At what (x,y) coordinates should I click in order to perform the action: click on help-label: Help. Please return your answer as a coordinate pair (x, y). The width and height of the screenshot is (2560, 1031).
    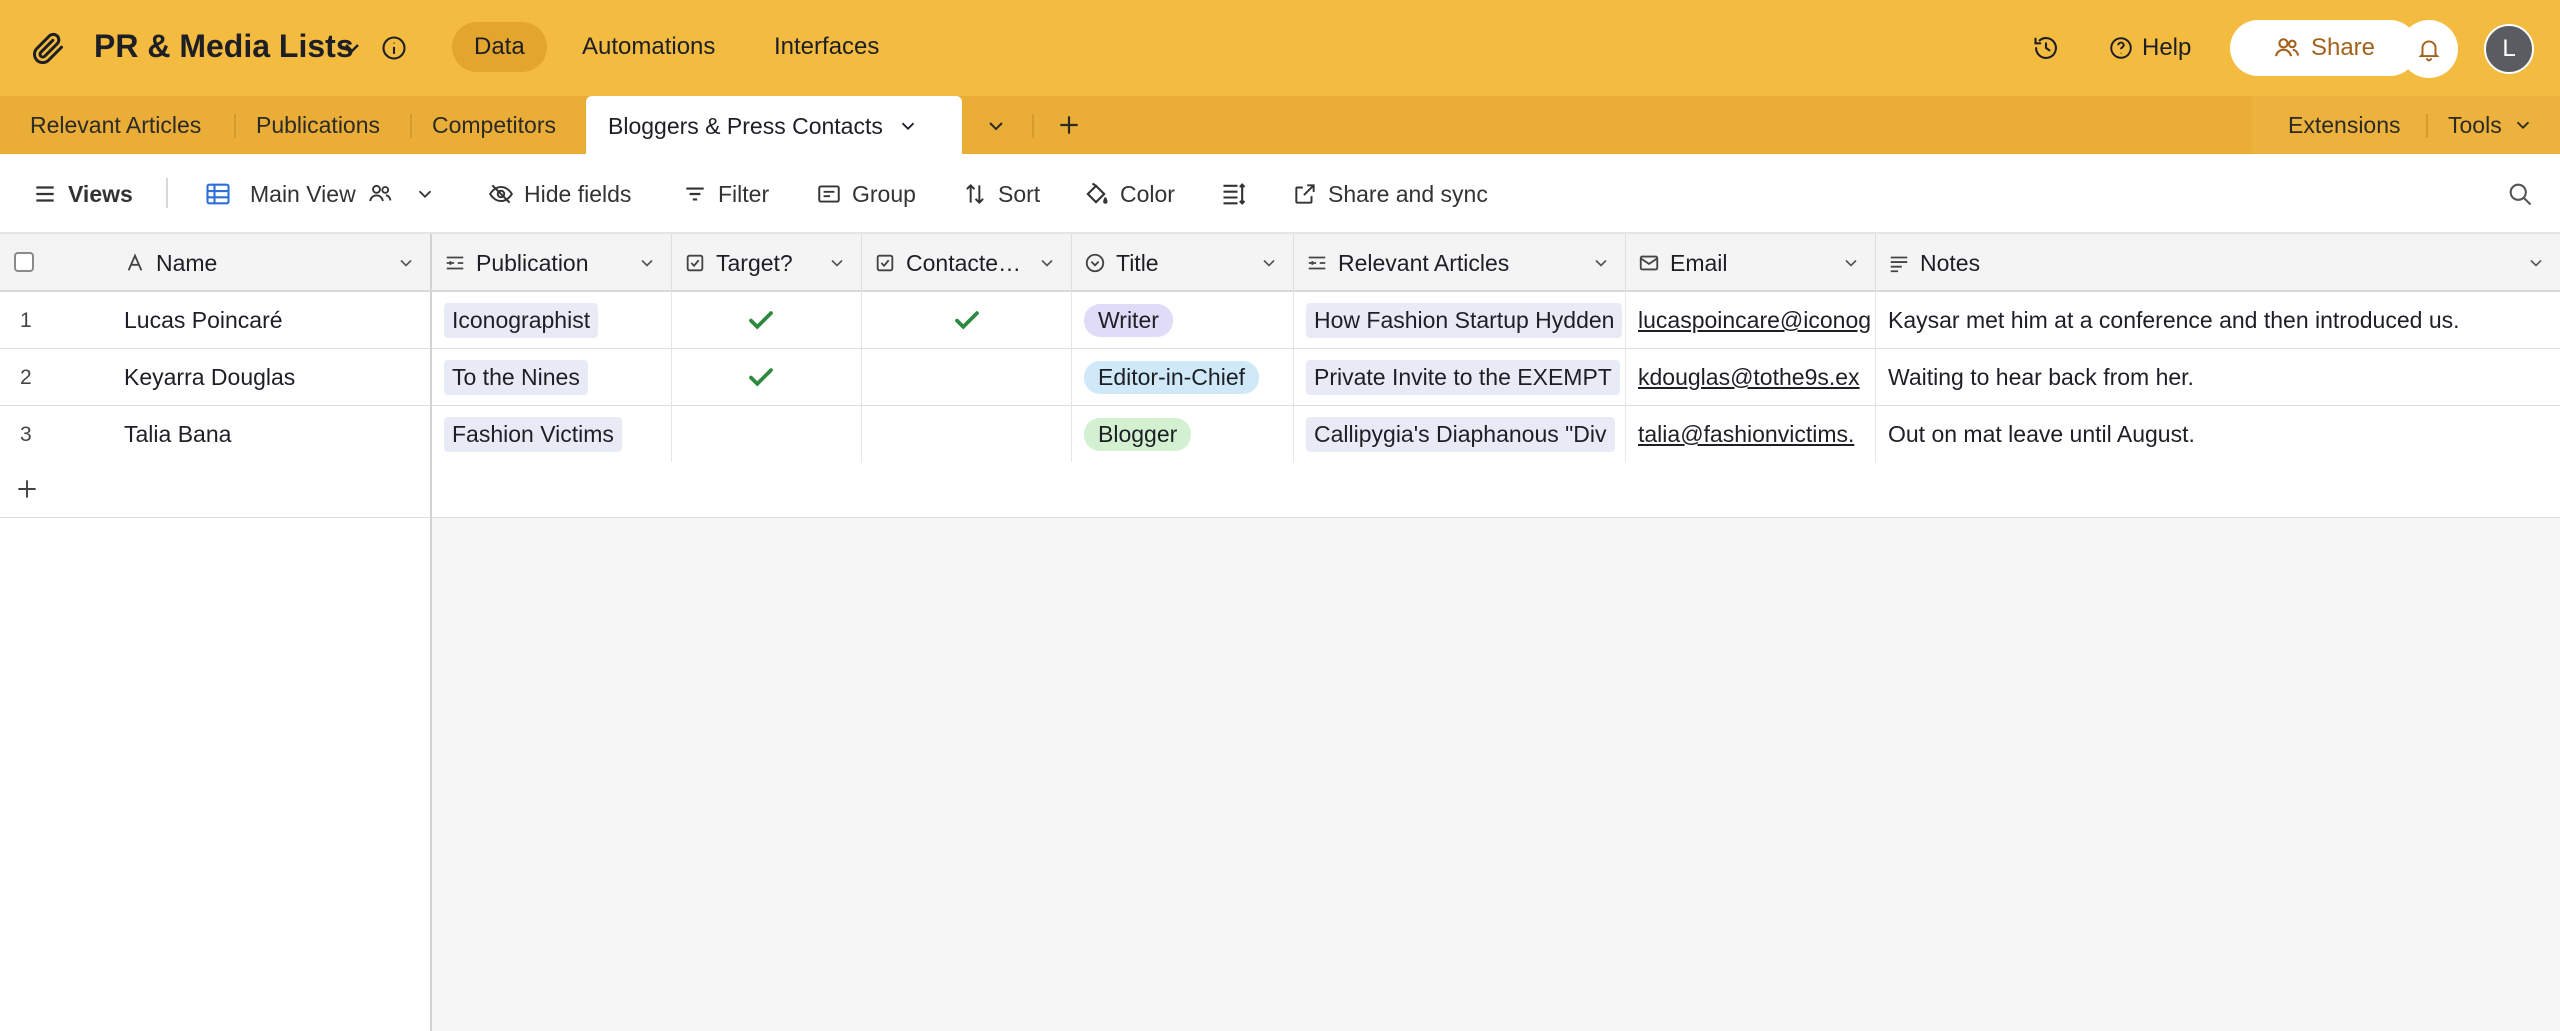
    Looking at the image, I should click on (2167, 47).